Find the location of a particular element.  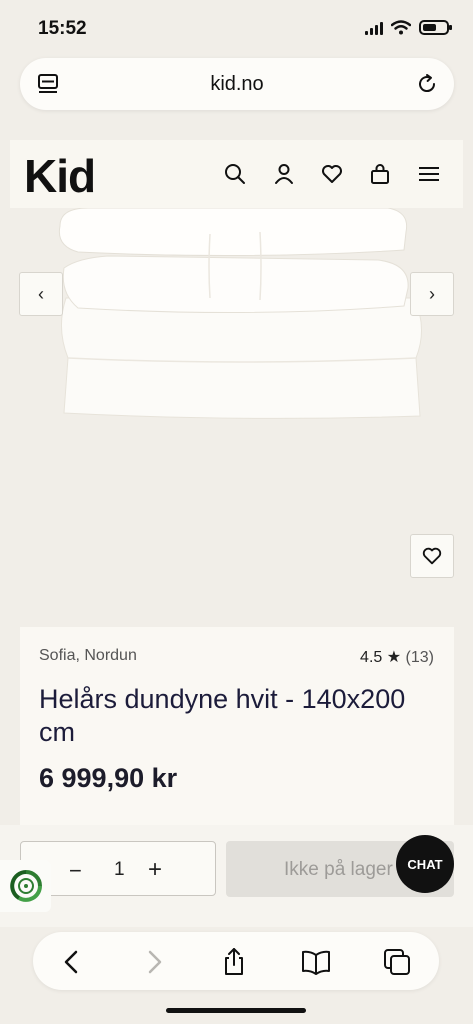

product-rating: 4.5 ★ (13) is located at coordinates (397, 657).